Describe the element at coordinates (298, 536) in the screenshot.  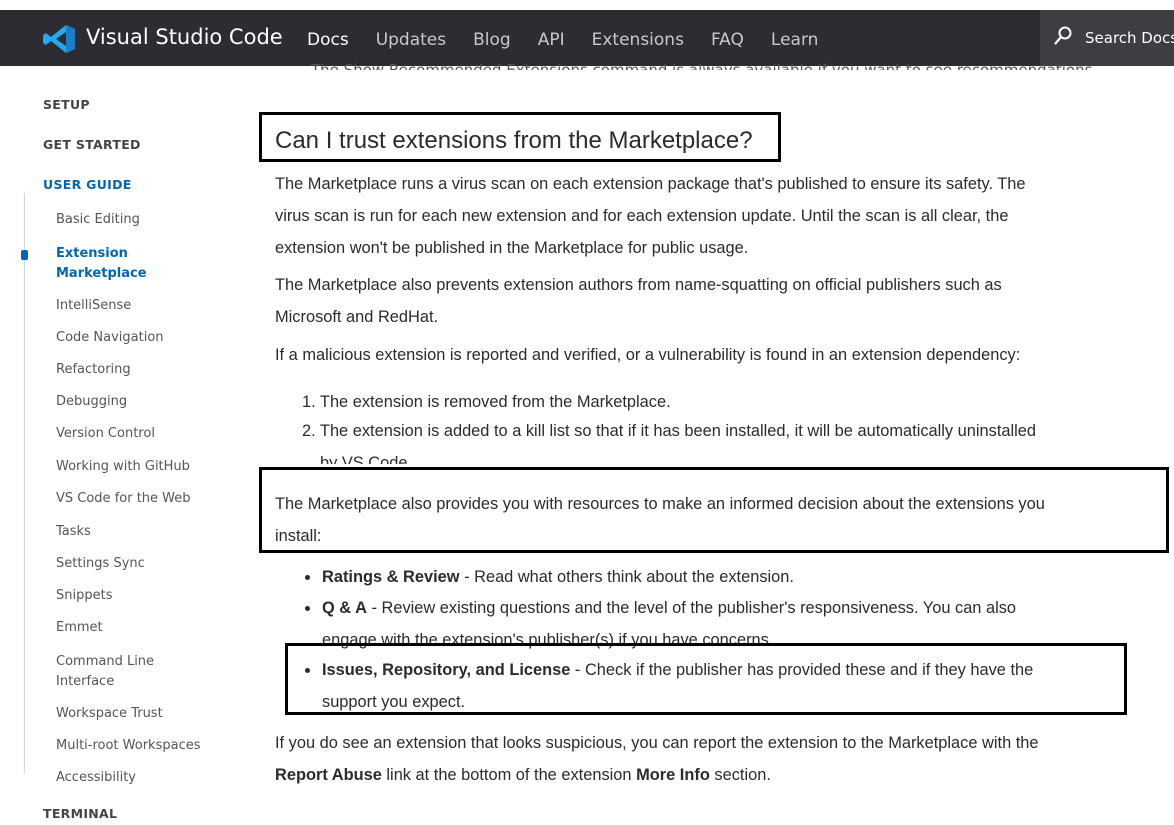
I see `text-line: install:` at that location.